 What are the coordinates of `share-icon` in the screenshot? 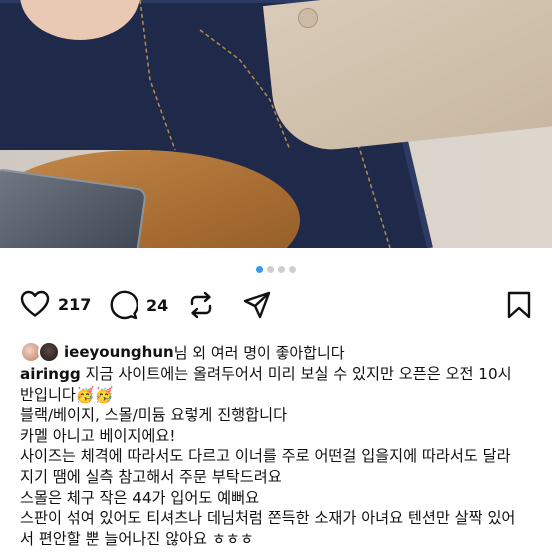 It's located at (257, 305).